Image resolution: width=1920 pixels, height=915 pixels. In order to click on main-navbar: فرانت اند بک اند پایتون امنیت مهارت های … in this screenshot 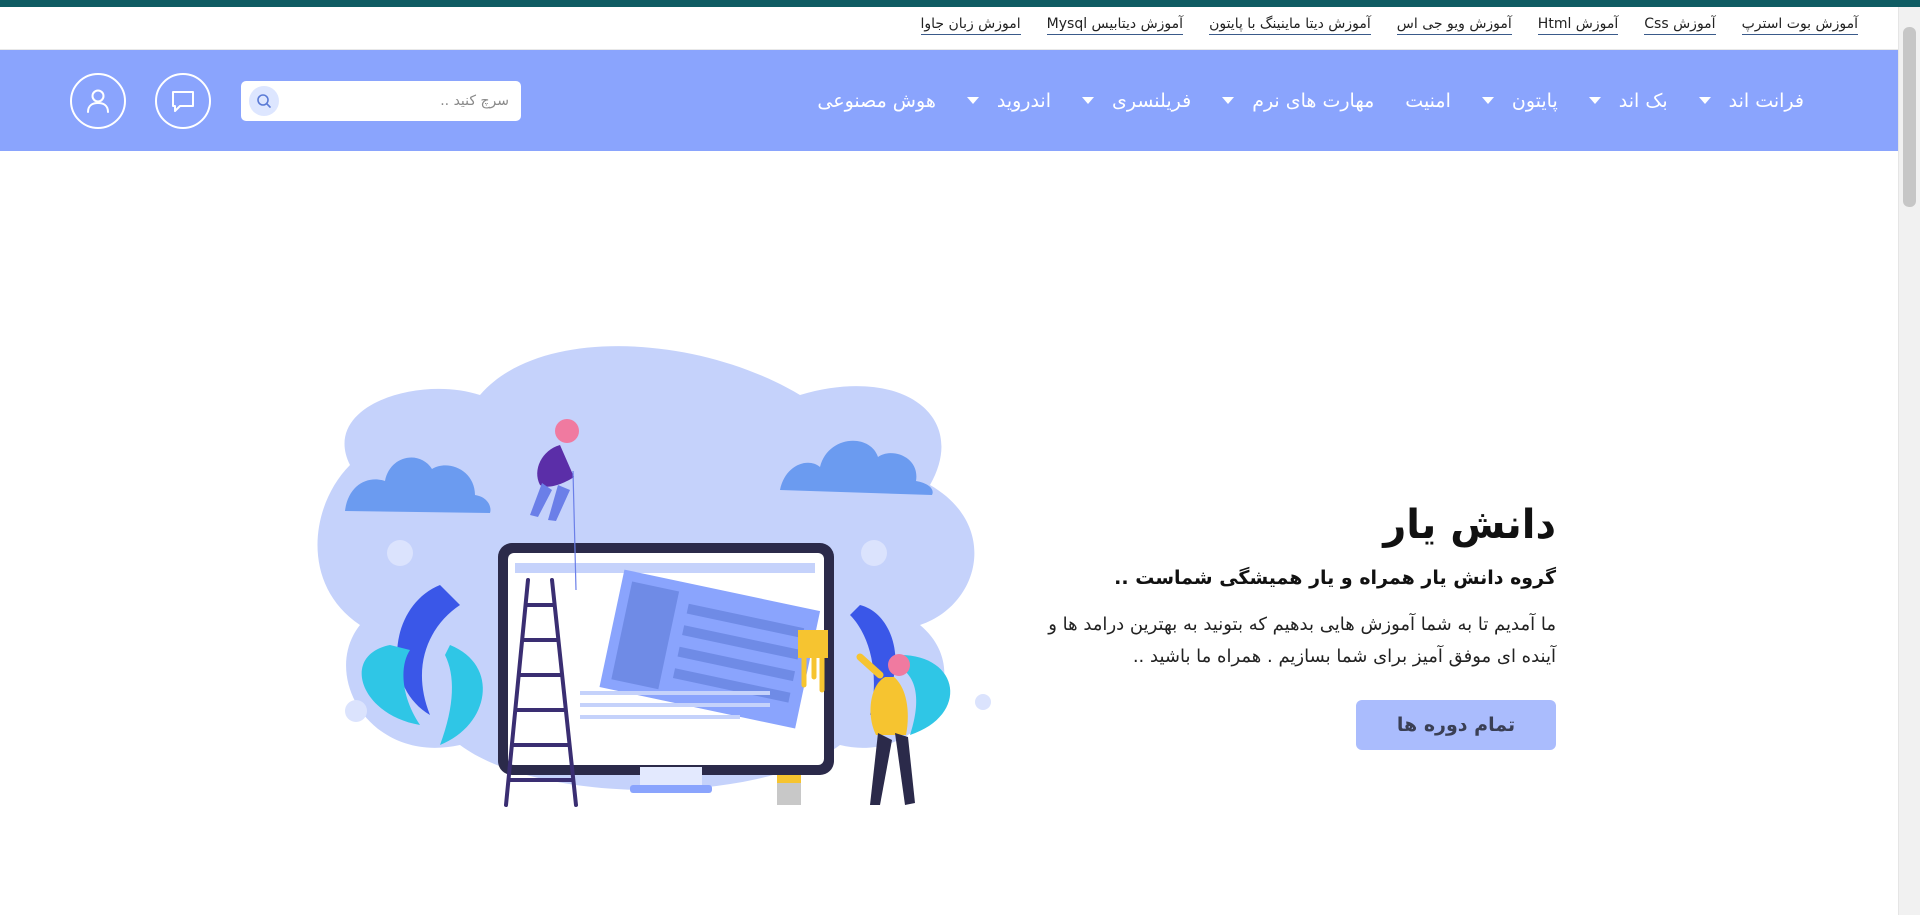, I will do `click(949, 100)`.